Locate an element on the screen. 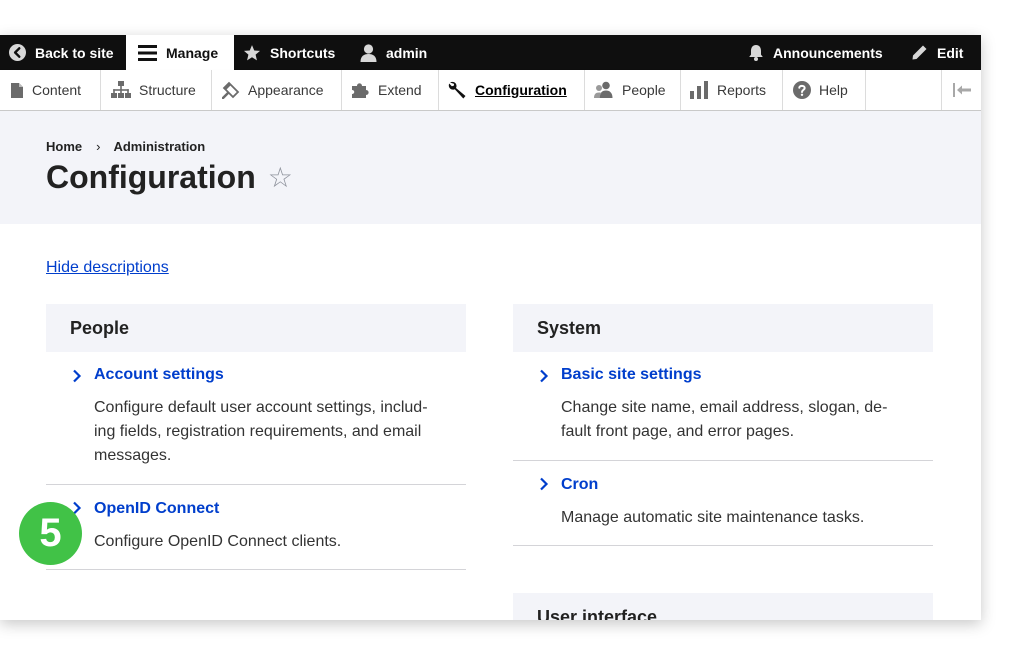  back-arrow-icon is located at coordinates (17, 52).